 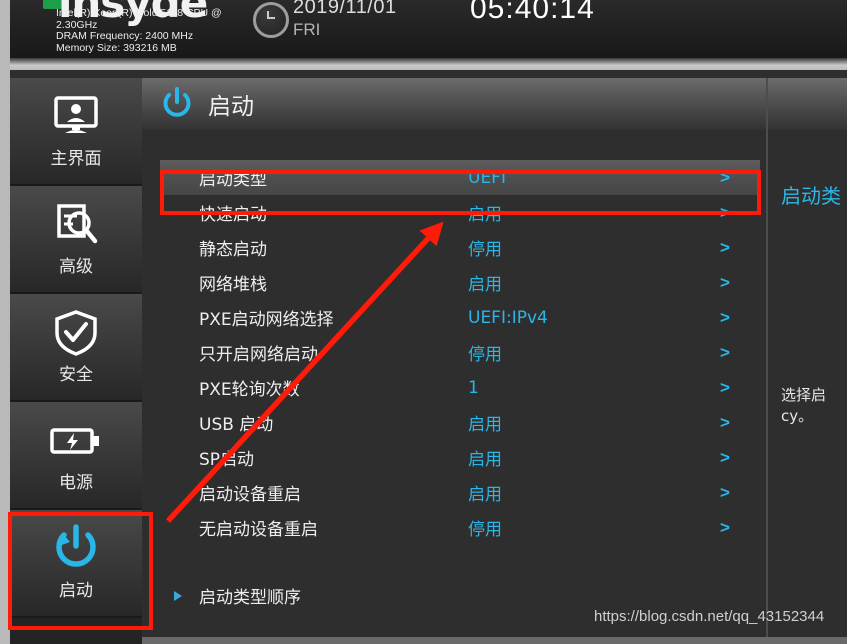 What do you see at coordinates (473, 387) in the screenshot?
I see `setting-value: 1` at bounding box center [473, 387].